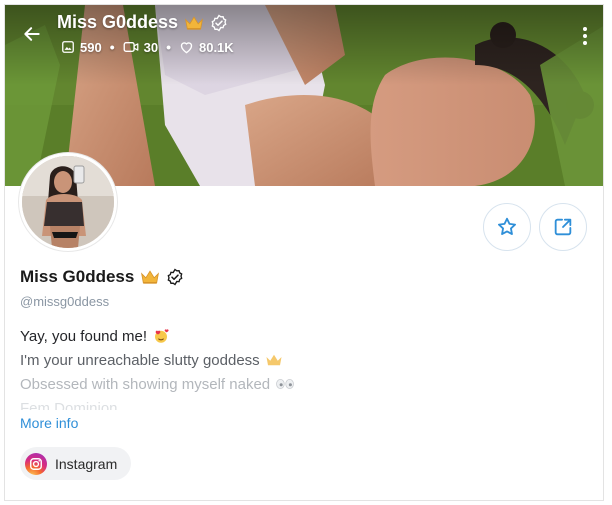 This screenshot has width=612, height=505. I want to click on bio-text: Obsessed with showing myself naked, so click(145, 384).